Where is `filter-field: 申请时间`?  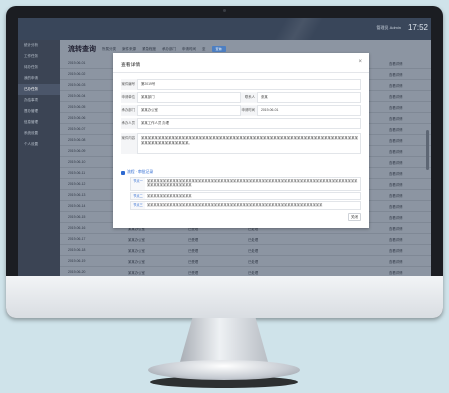
filter-field: 申请时间 is located at coordinates (189, 49).